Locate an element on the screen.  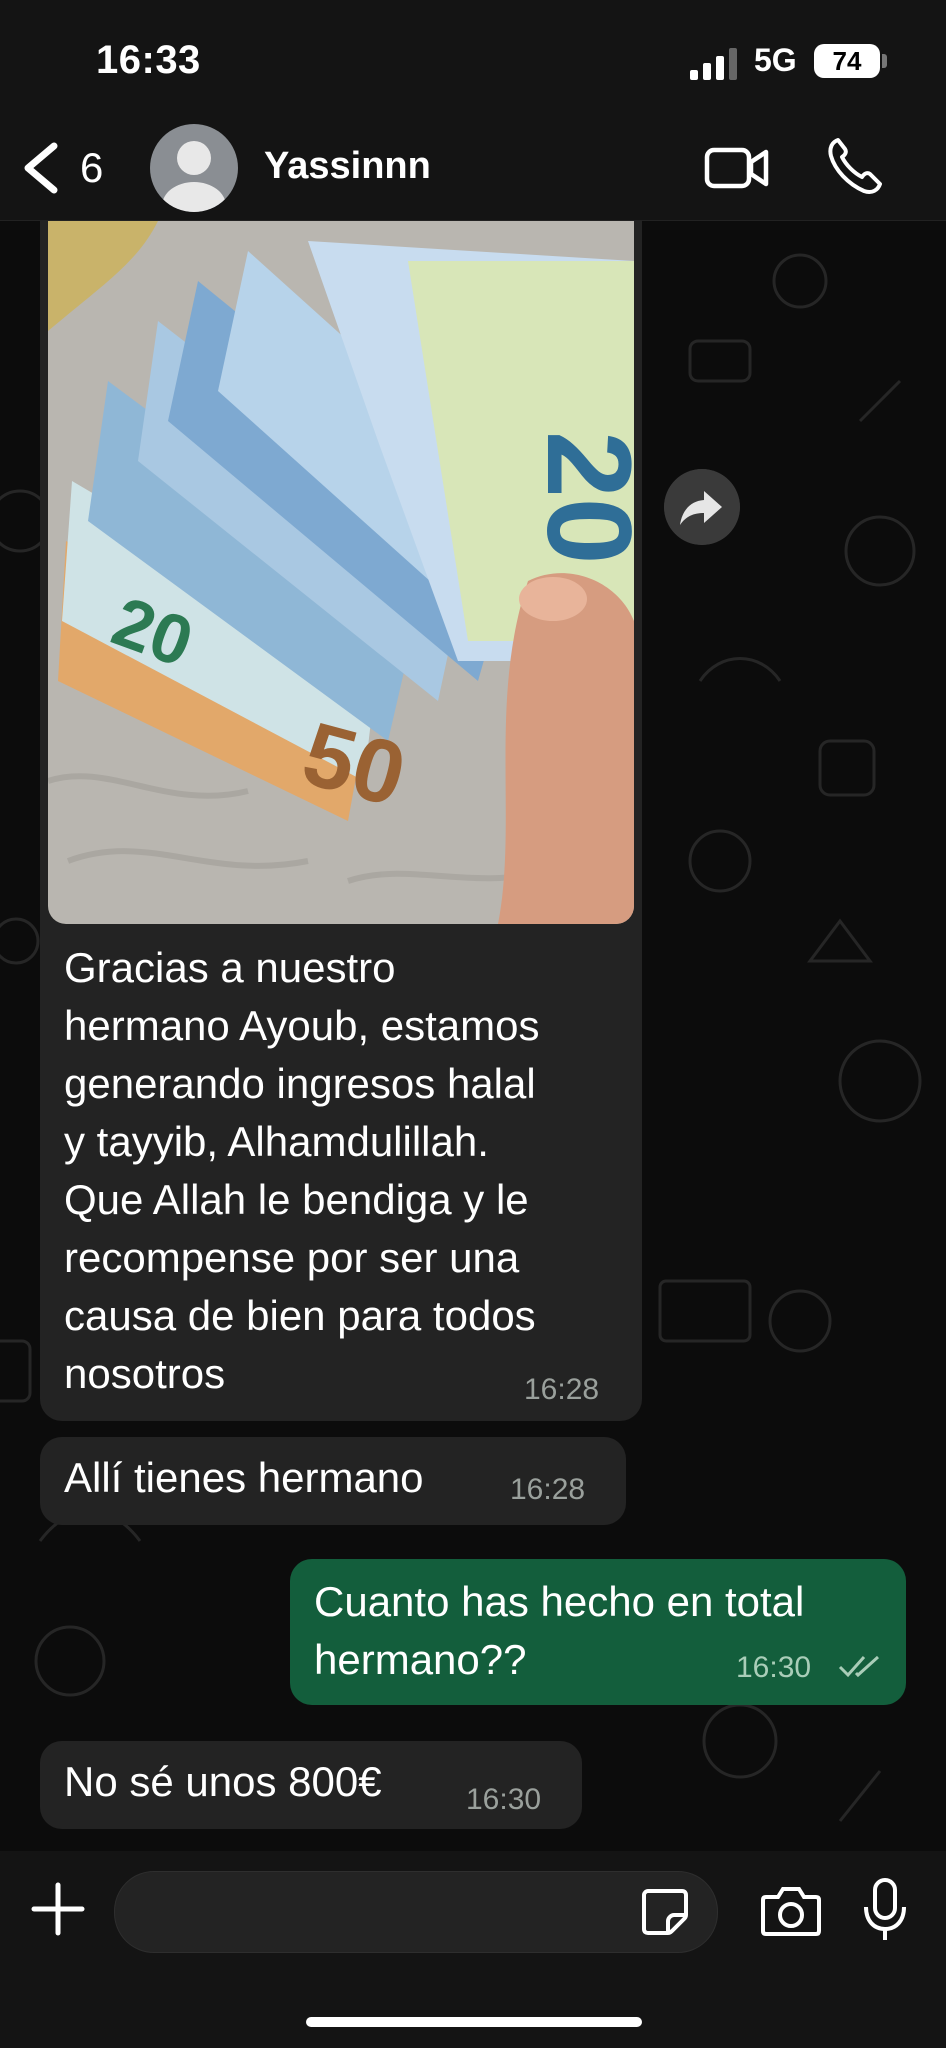
message-bubble-incoming: No sé unos 800€ 16:30 is located at coordinates (311, 1785).